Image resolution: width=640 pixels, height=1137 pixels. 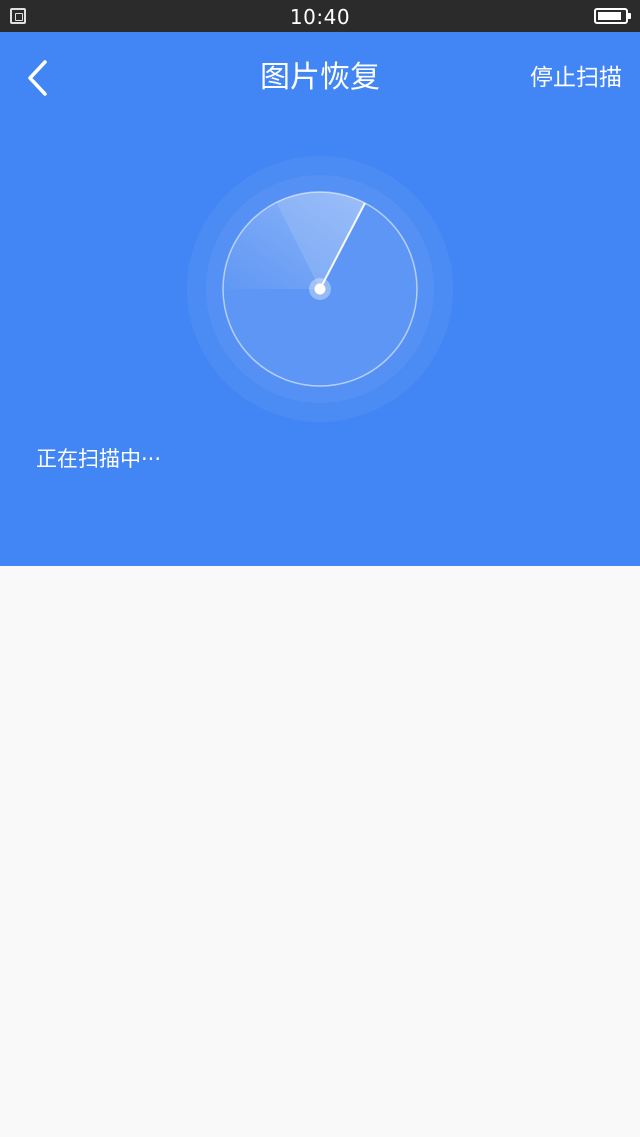 I want to click on chevron-left-icon, so click(x=37, y=78).